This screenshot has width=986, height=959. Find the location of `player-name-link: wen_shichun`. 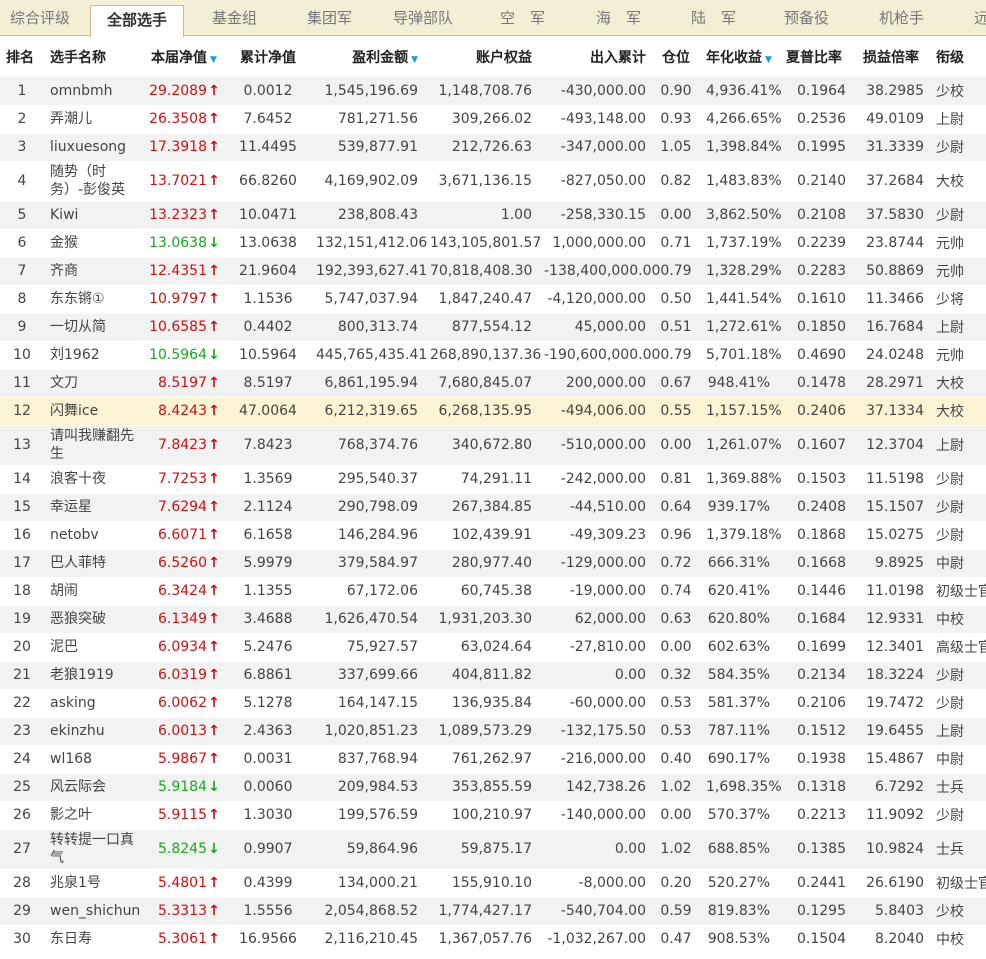

player-name-link: wen_shichun is located at coordinates (93, 911).